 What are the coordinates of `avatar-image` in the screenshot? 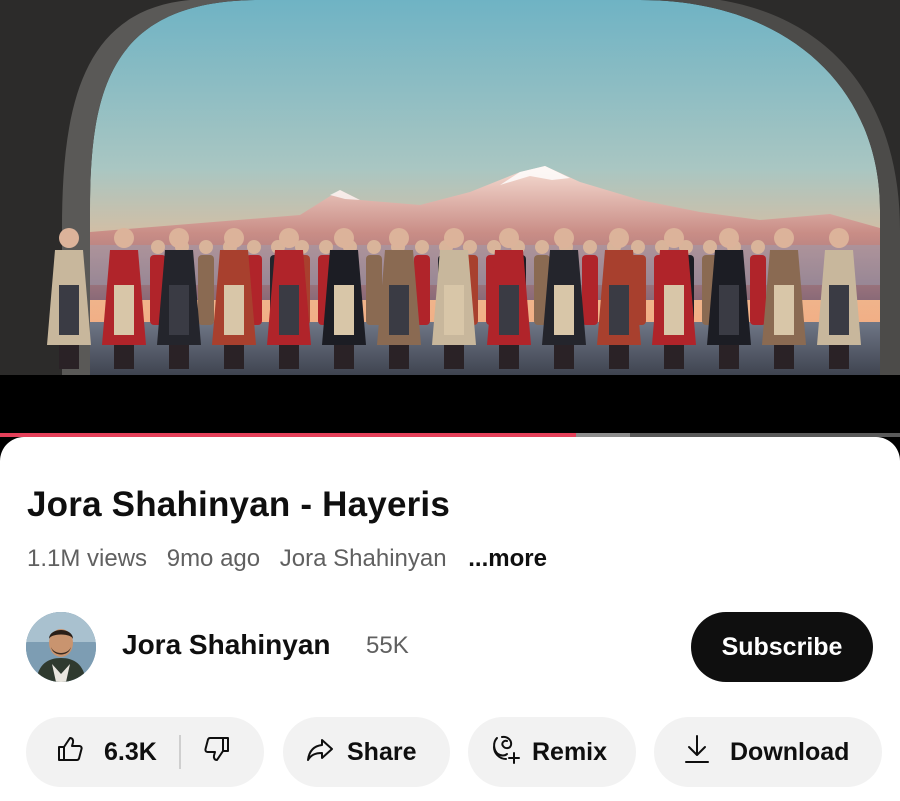 It's located at (61, 647).